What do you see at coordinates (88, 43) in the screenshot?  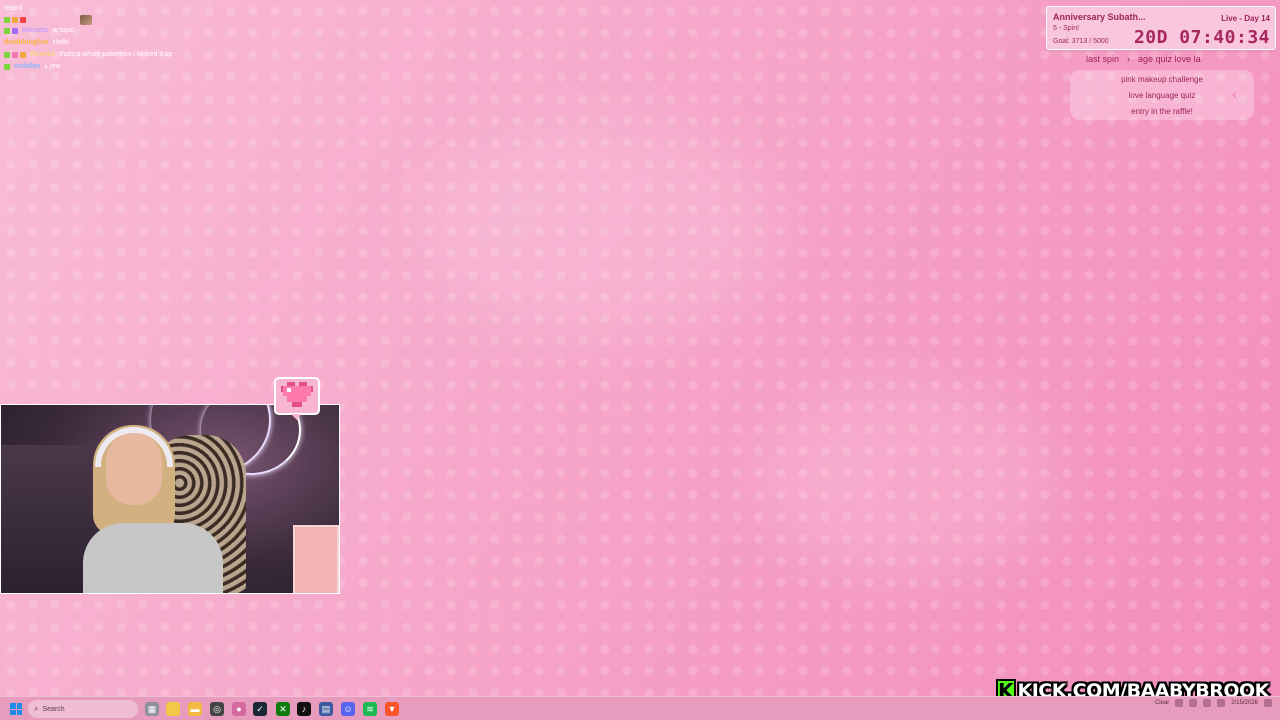 I see `chat-line: deathkinglive Hello` at bounding box center [88, 43].